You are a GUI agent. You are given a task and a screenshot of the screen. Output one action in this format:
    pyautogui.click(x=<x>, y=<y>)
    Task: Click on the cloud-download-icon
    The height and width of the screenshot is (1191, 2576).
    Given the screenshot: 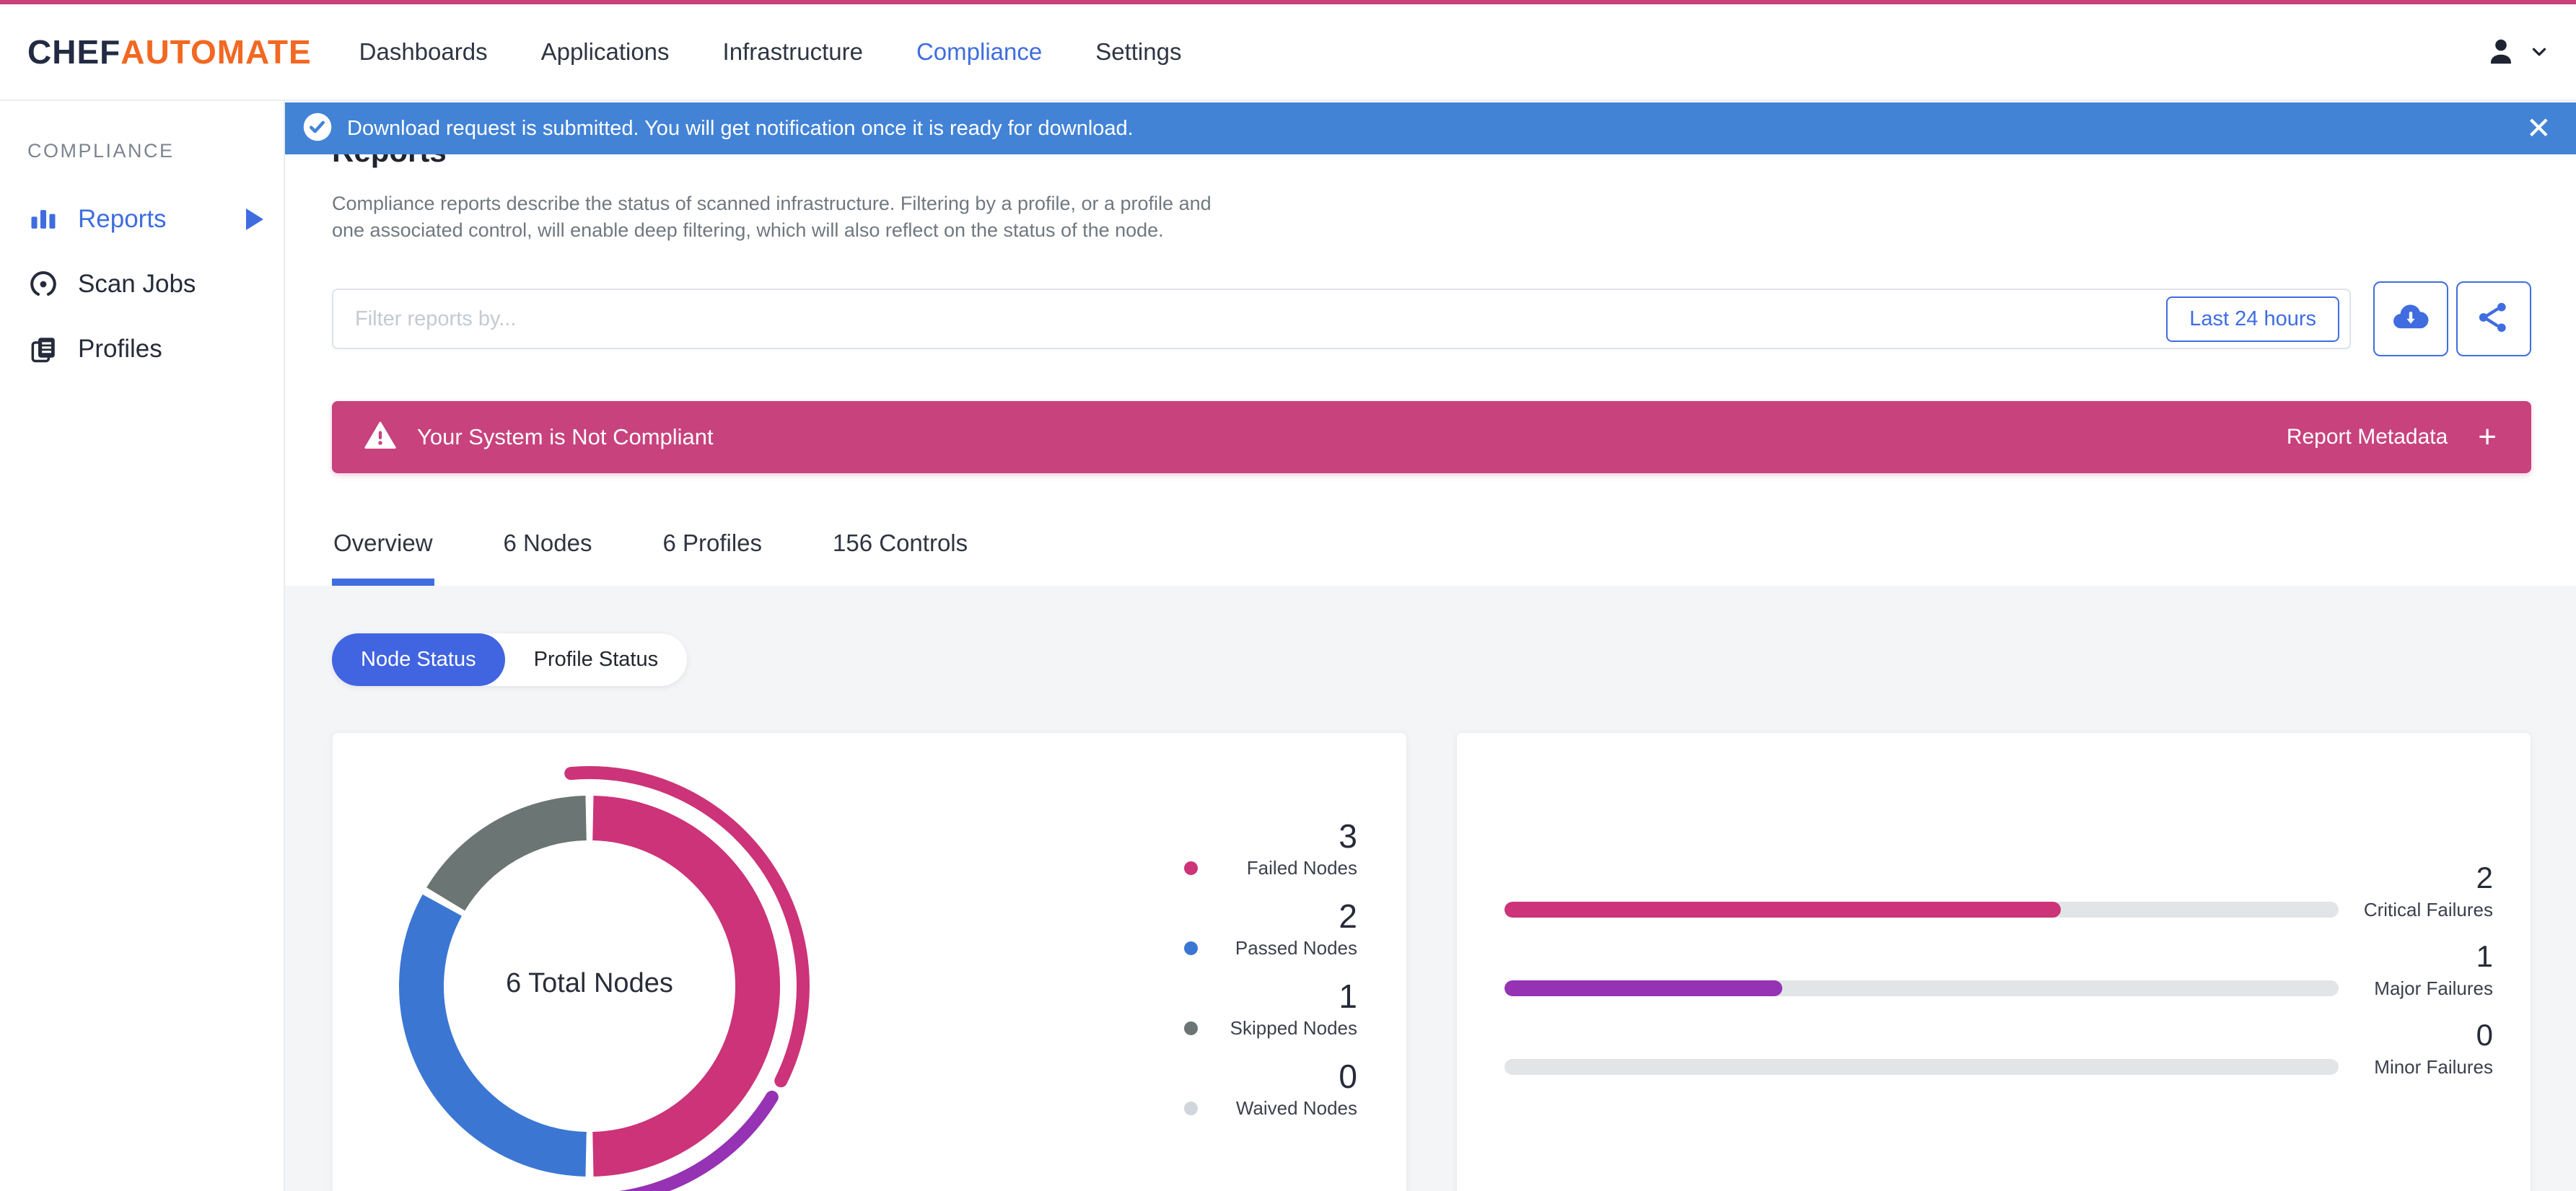 What is the action you would take?
    pyautogui.click(x=2411, y=319)
    